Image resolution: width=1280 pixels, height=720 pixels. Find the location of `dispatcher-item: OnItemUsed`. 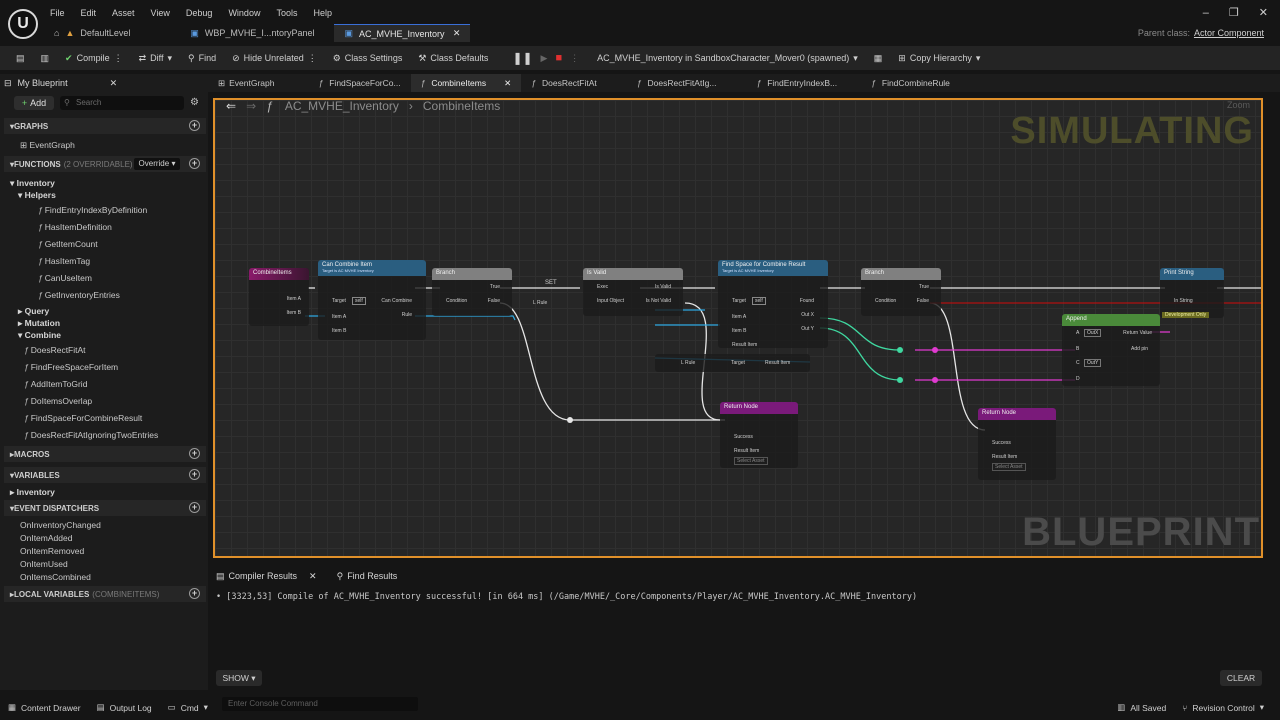

dispatcher-item: OnItemUsed is located at coordinates (44, 564).